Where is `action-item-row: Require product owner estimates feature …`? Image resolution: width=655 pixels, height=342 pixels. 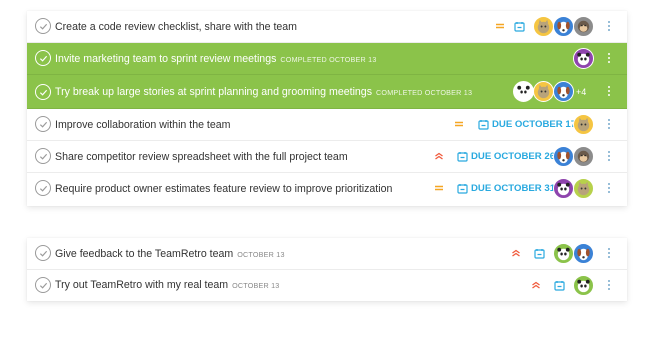 action-item-row: Require product owner estimates feature … is located at coordinates (327, 189).